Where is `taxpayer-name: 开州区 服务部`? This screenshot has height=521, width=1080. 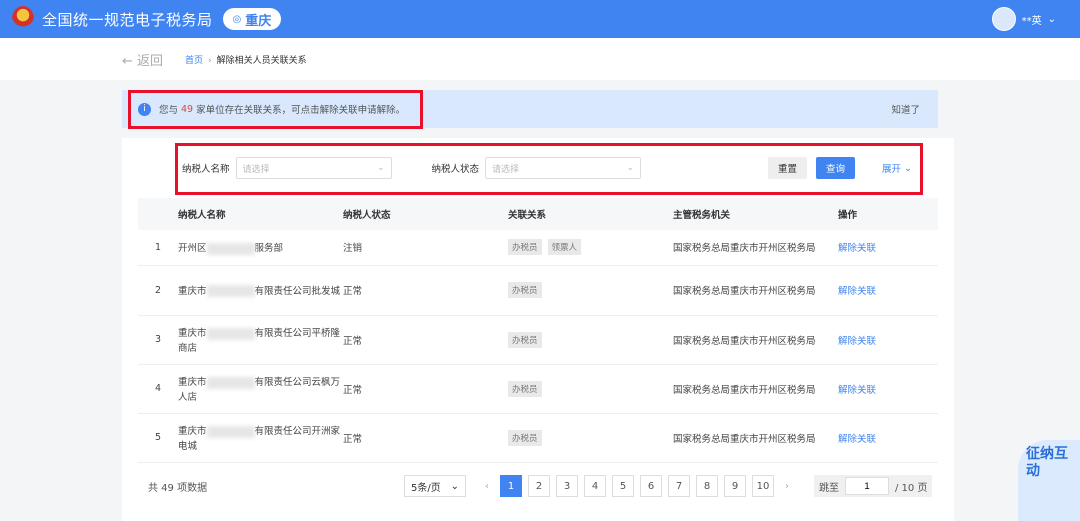
taxpayer-name: 开州区 服务部 is located at coordinates (260, 248).